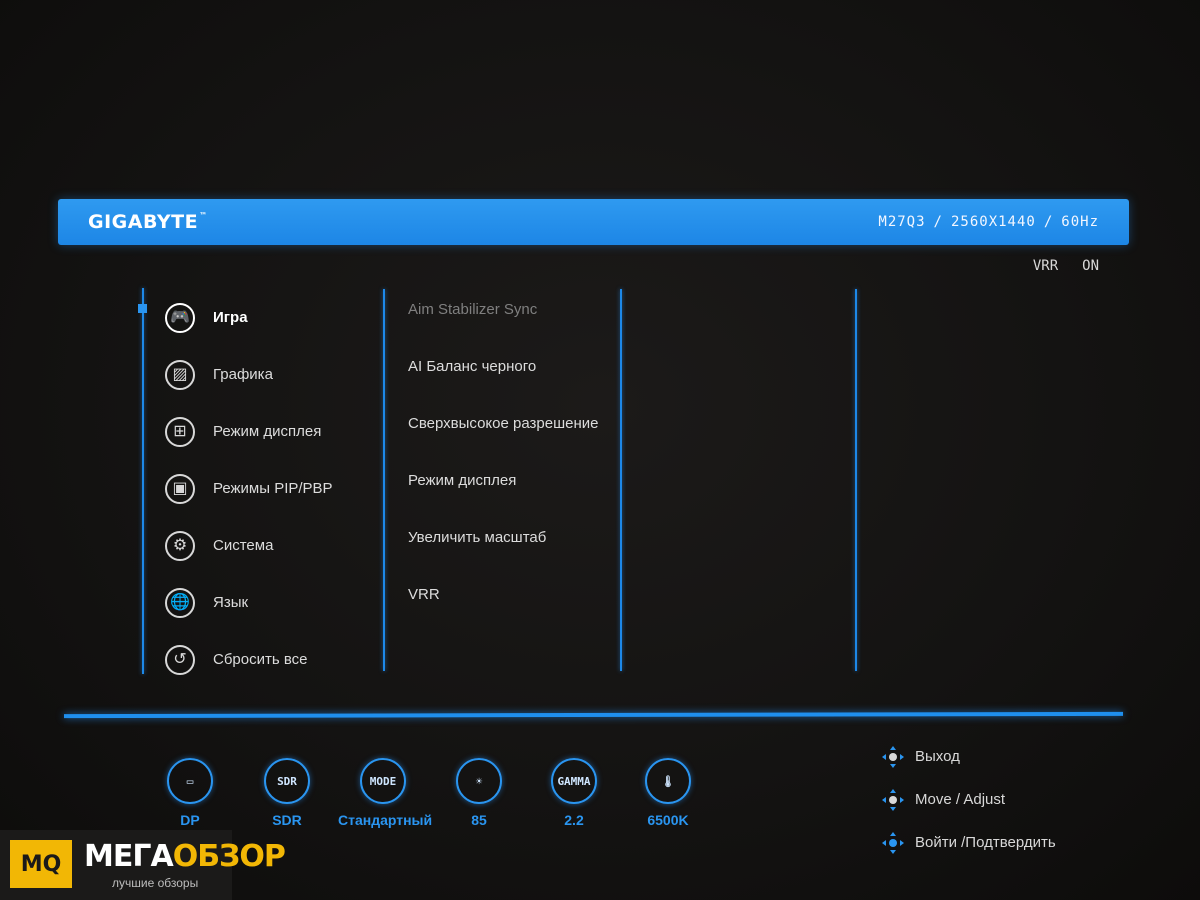 This screenshot has height=900, width=1200. I want to click on hint-exit: Выход, so click(969, 756).